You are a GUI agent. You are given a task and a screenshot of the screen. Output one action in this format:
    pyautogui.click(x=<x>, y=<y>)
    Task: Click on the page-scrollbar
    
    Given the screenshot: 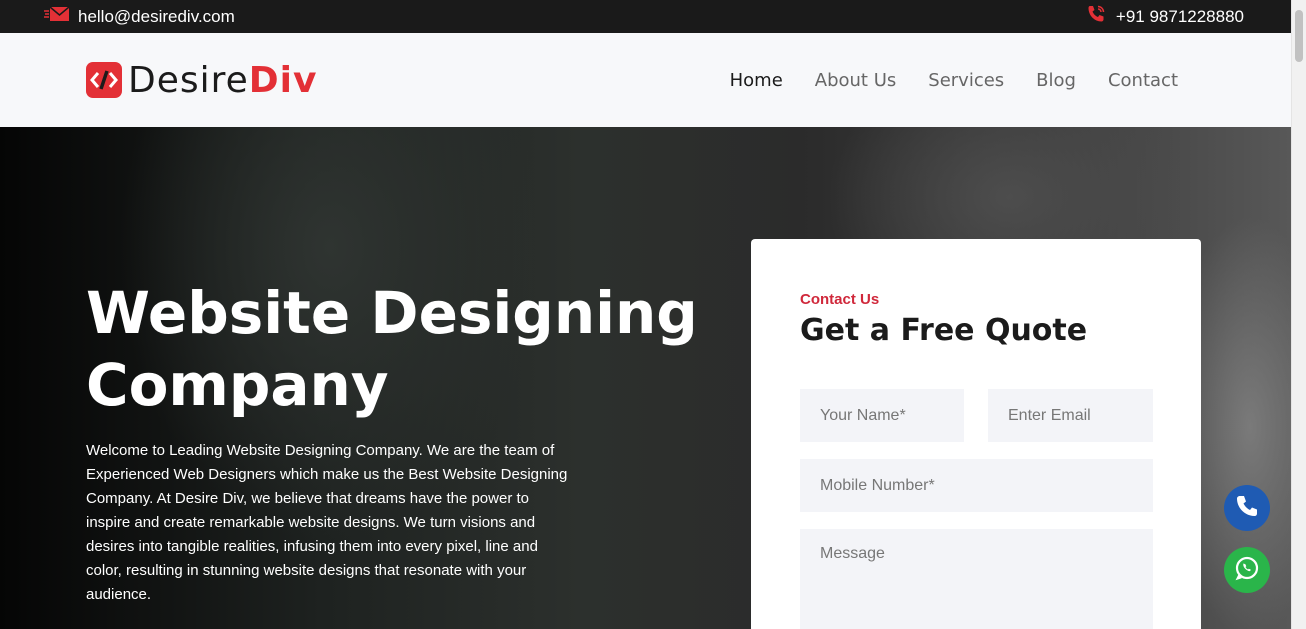 What is the action you would take?
    pyautogui.click(x=1298, y=314)
    